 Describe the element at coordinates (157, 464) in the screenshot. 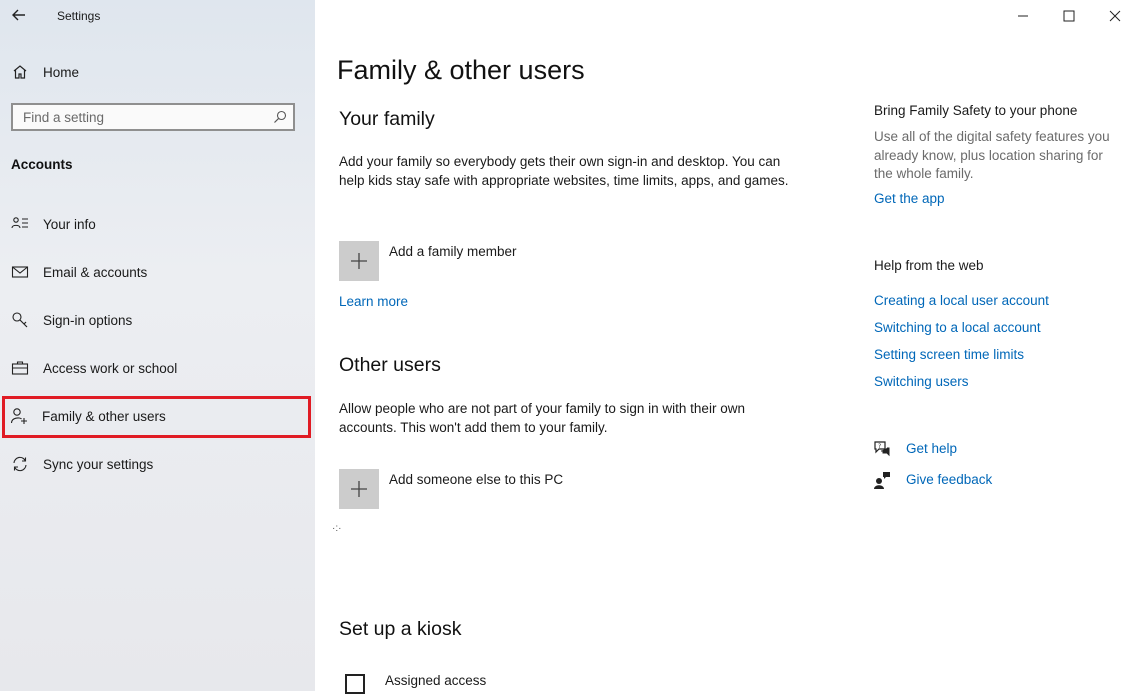

I see `sidebar-item-sync-settings: Sync your settings` at that location.